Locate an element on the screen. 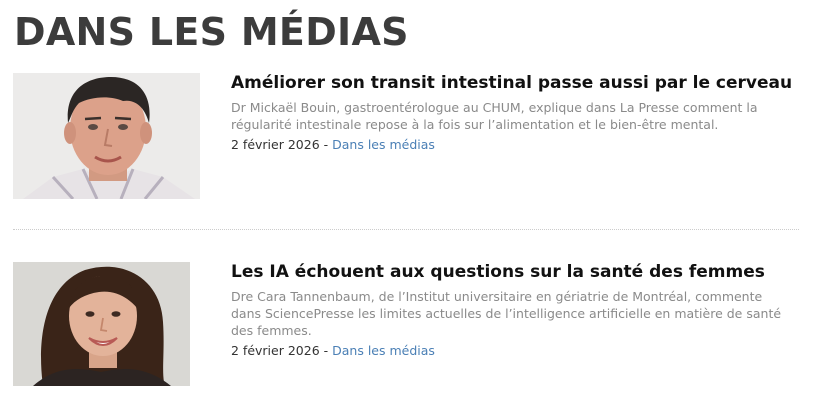  article-divider is located at coordinates (406, 229).